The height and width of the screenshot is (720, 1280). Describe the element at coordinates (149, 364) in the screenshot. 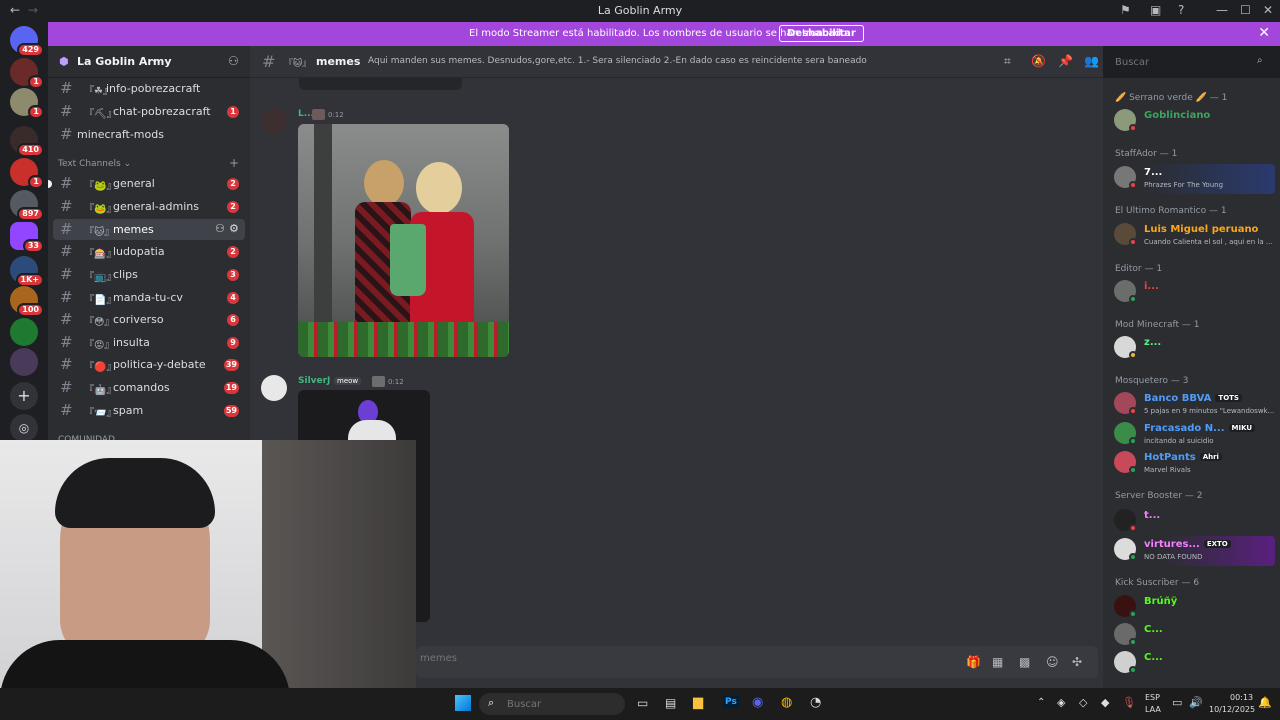

I see `channel-item-politica-y-debate: # 『🔴』 politica-y-debate 39` at that location.